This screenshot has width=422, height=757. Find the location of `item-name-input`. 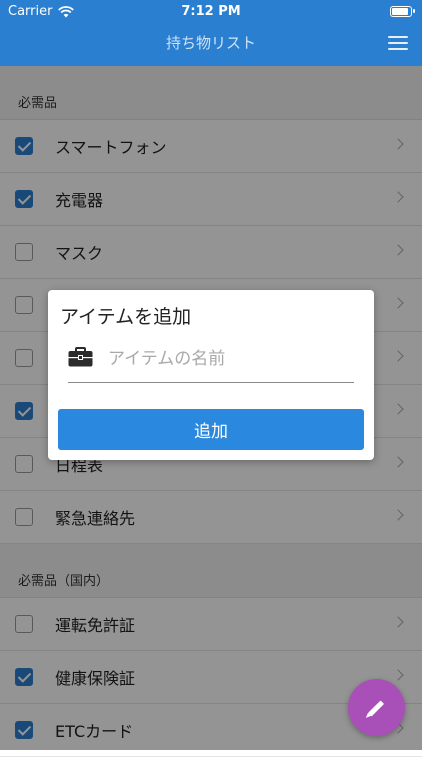

item-name-input is located at coordinates (230, 359).